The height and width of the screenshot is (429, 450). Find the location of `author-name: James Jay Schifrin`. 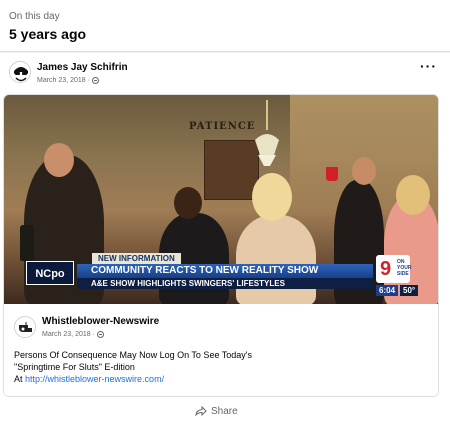

author-name: James Jay Schifrin is located at coordinates (82, 67).